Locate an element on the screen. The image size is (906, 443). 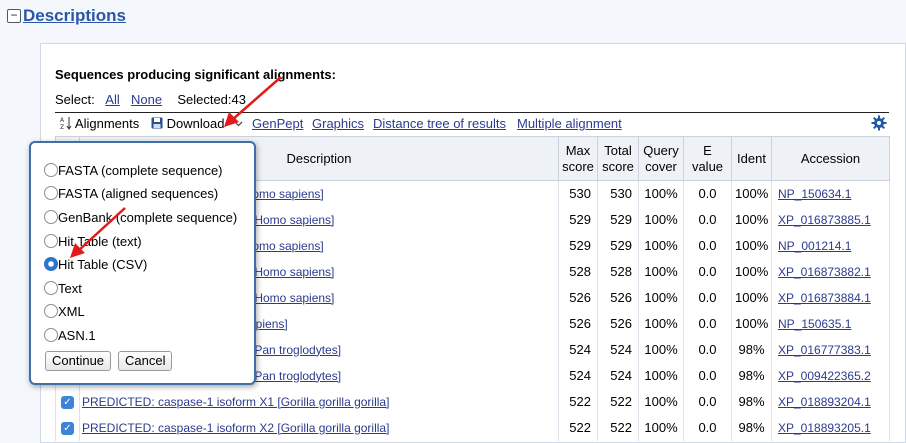
alignments-toggle: A Z Alignments is located at coordinates (99, 123).